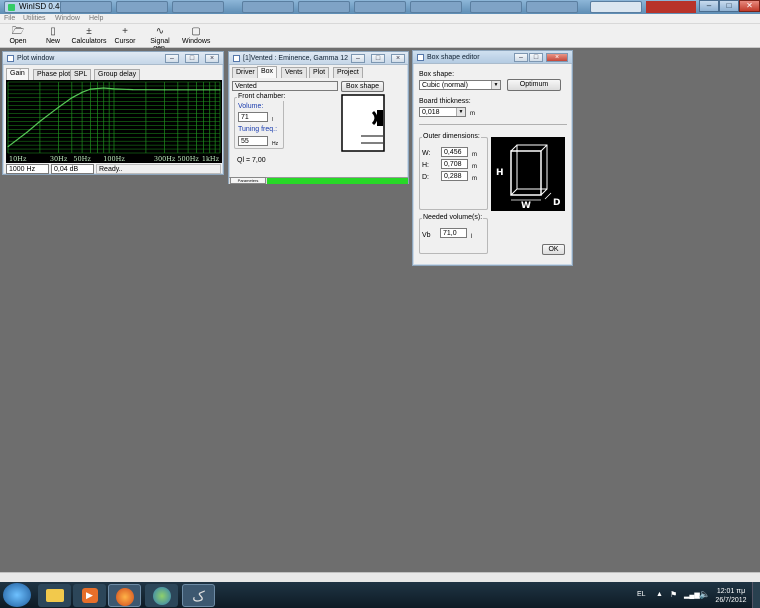 Image resolution: width=760 pixels, height=608 pixels. What do you see at coordinates (659, 594) in the screenshot?
I see `tray-chevron-up-icon: ▲` at bounding box center [659, 594].